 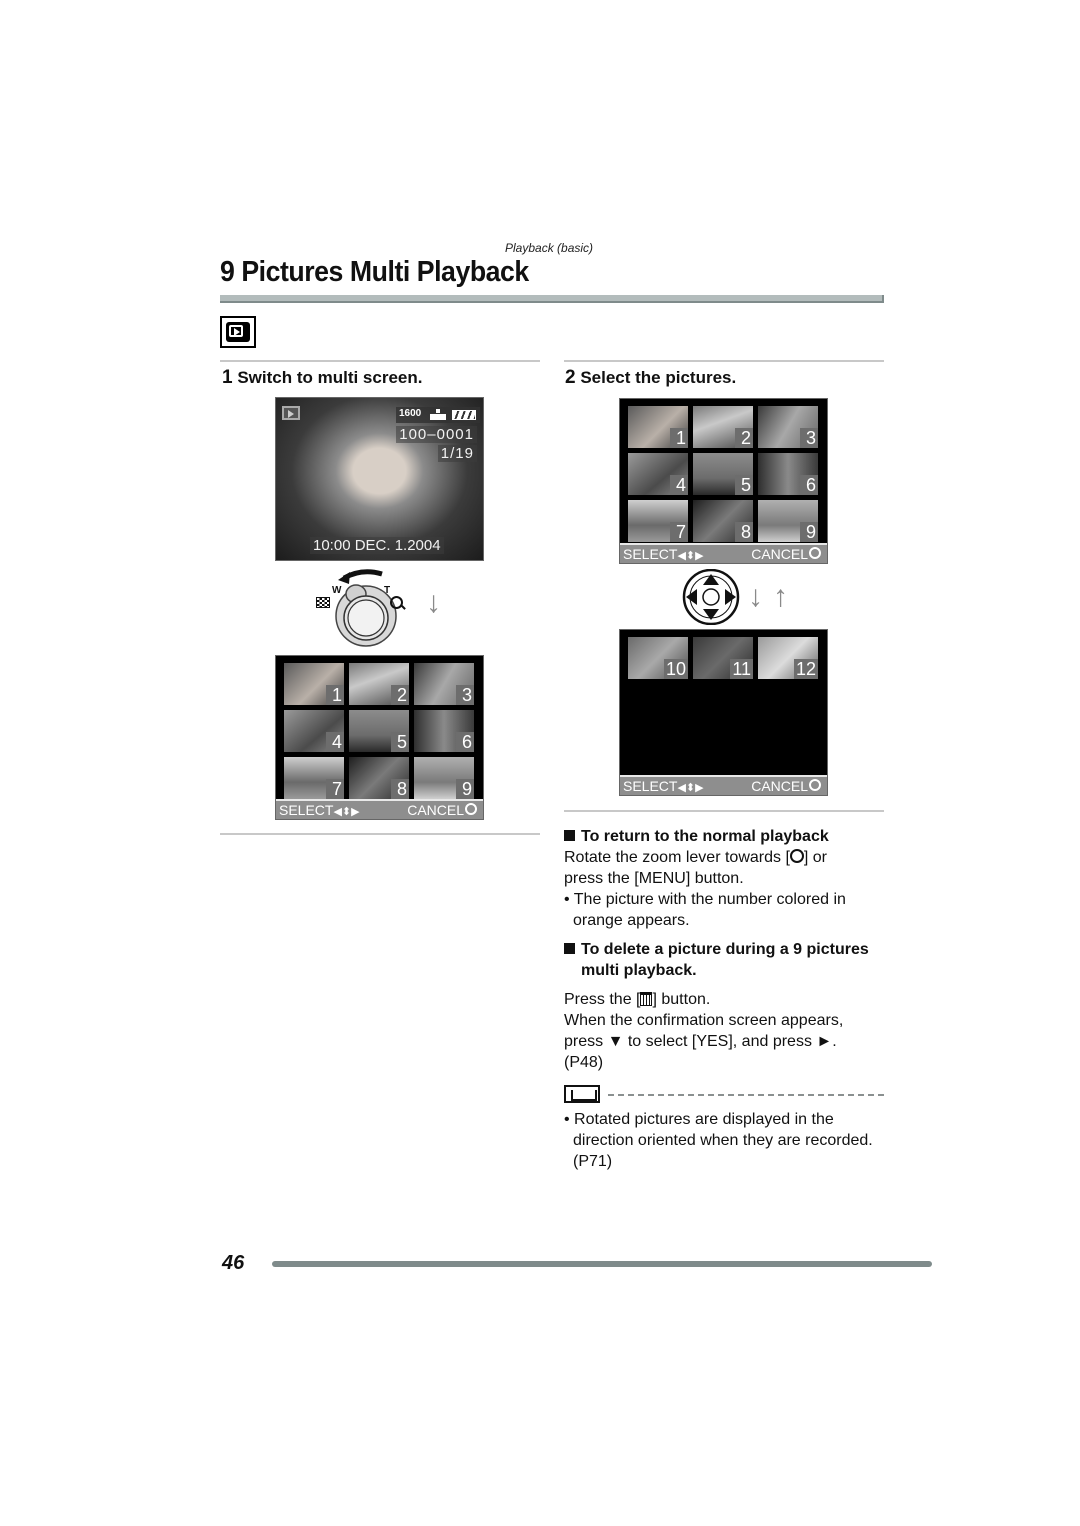 I want to click on play-indicator-icon, so click(x=291, y=413).